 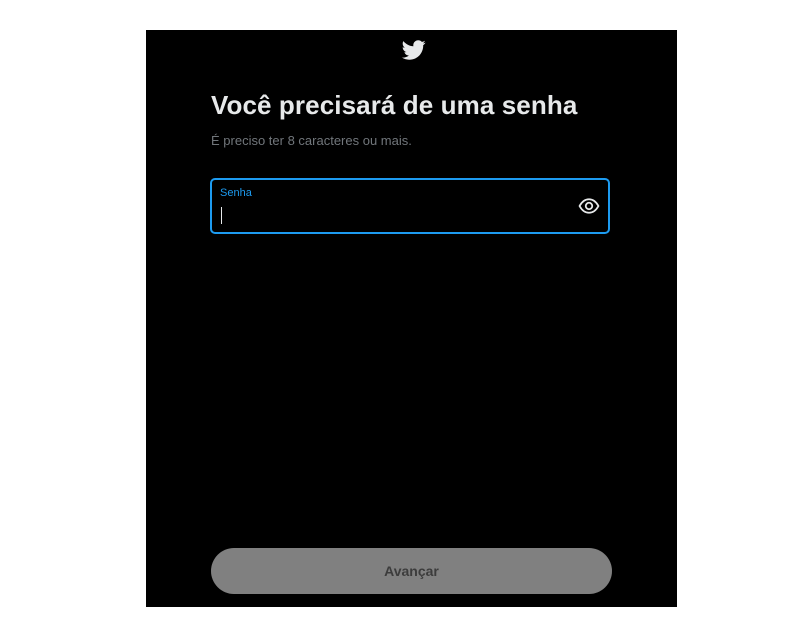 What do you see at coordinates (390, 215) in the screenshot?
I see `password-input` at bounding box center [390, 215].